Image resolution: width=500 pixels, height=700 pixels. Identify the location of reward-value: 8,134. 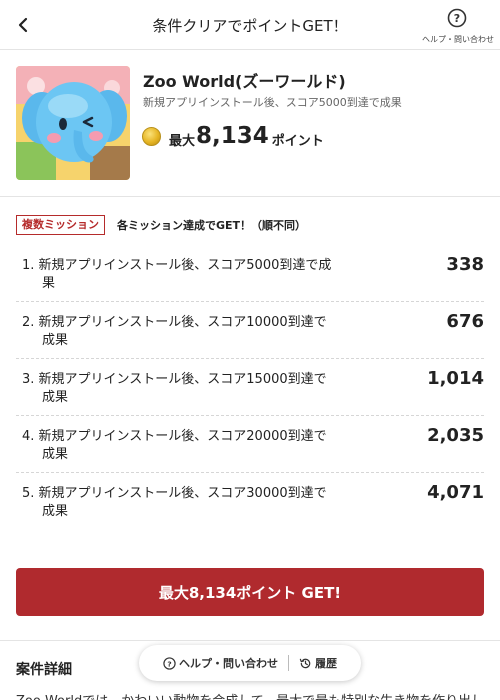
(232, 136).